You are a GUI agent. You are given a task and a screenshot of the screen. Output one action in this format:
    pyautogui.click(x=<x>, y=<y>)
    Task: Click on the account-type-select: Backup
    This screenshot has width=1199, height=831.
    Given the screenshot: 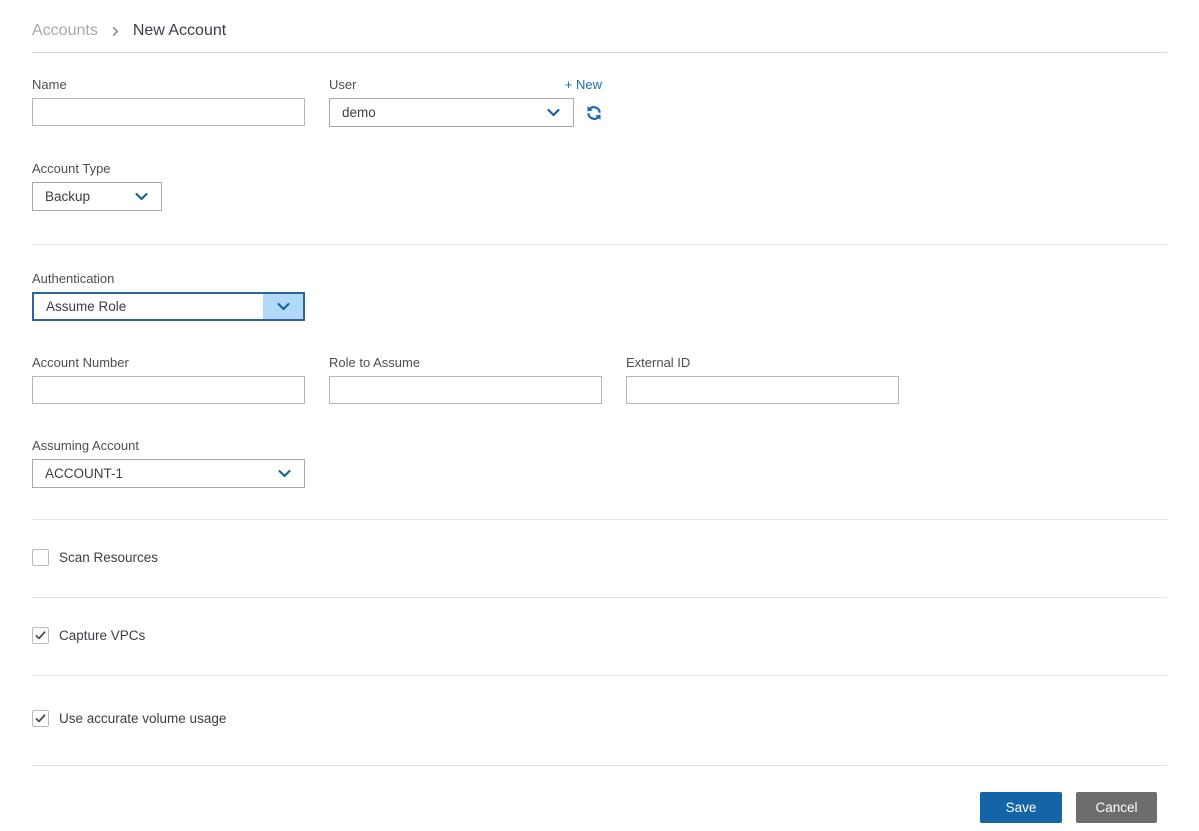 What is the action you would take?
    pyautogui.click(x=97, y=196)
    